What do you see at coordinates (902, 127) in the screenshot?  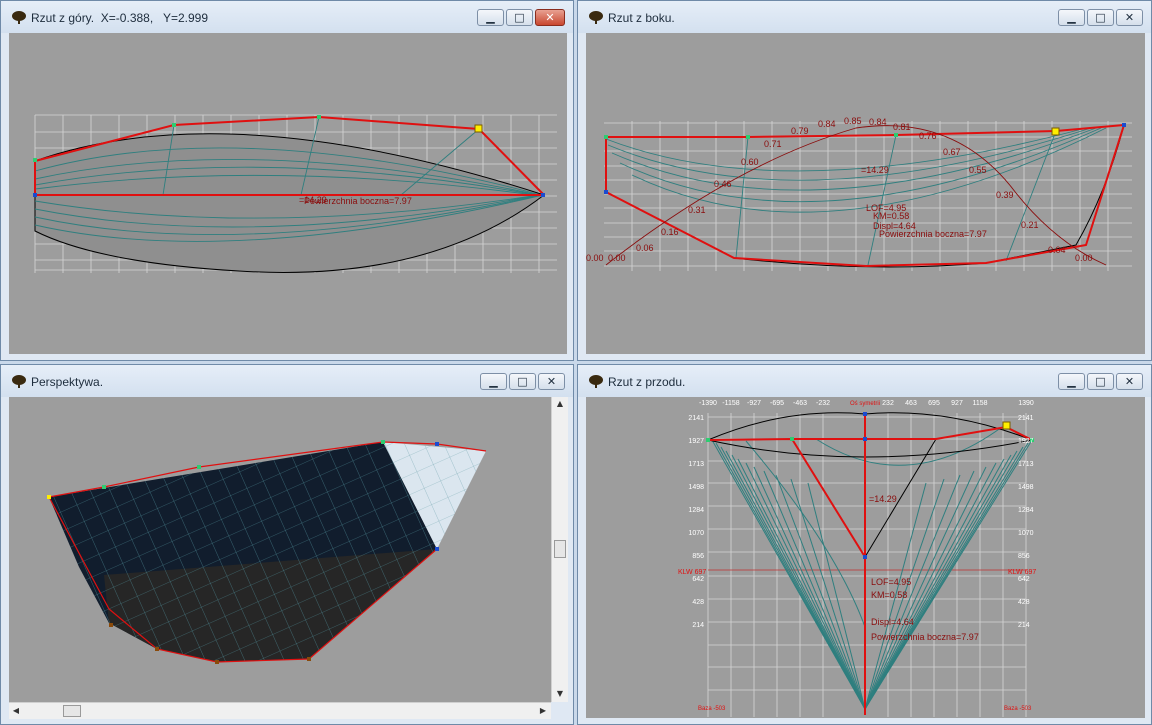 I see `area-marker-label: 0.81` at bounding box center [902, 127].